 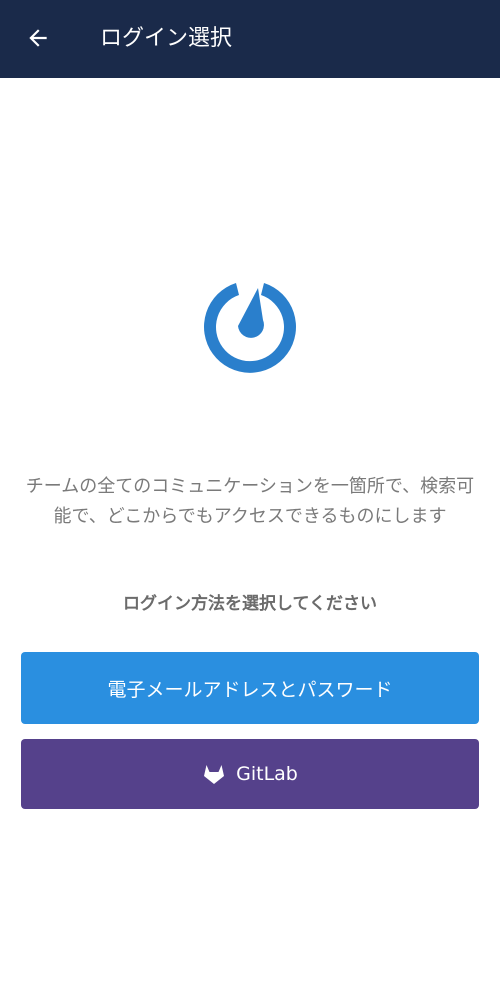 What do you see at coordinates (267, 774) in the screenshot?
I see `gitlab-login-label: GitLab` at bounding box center [267, 774].